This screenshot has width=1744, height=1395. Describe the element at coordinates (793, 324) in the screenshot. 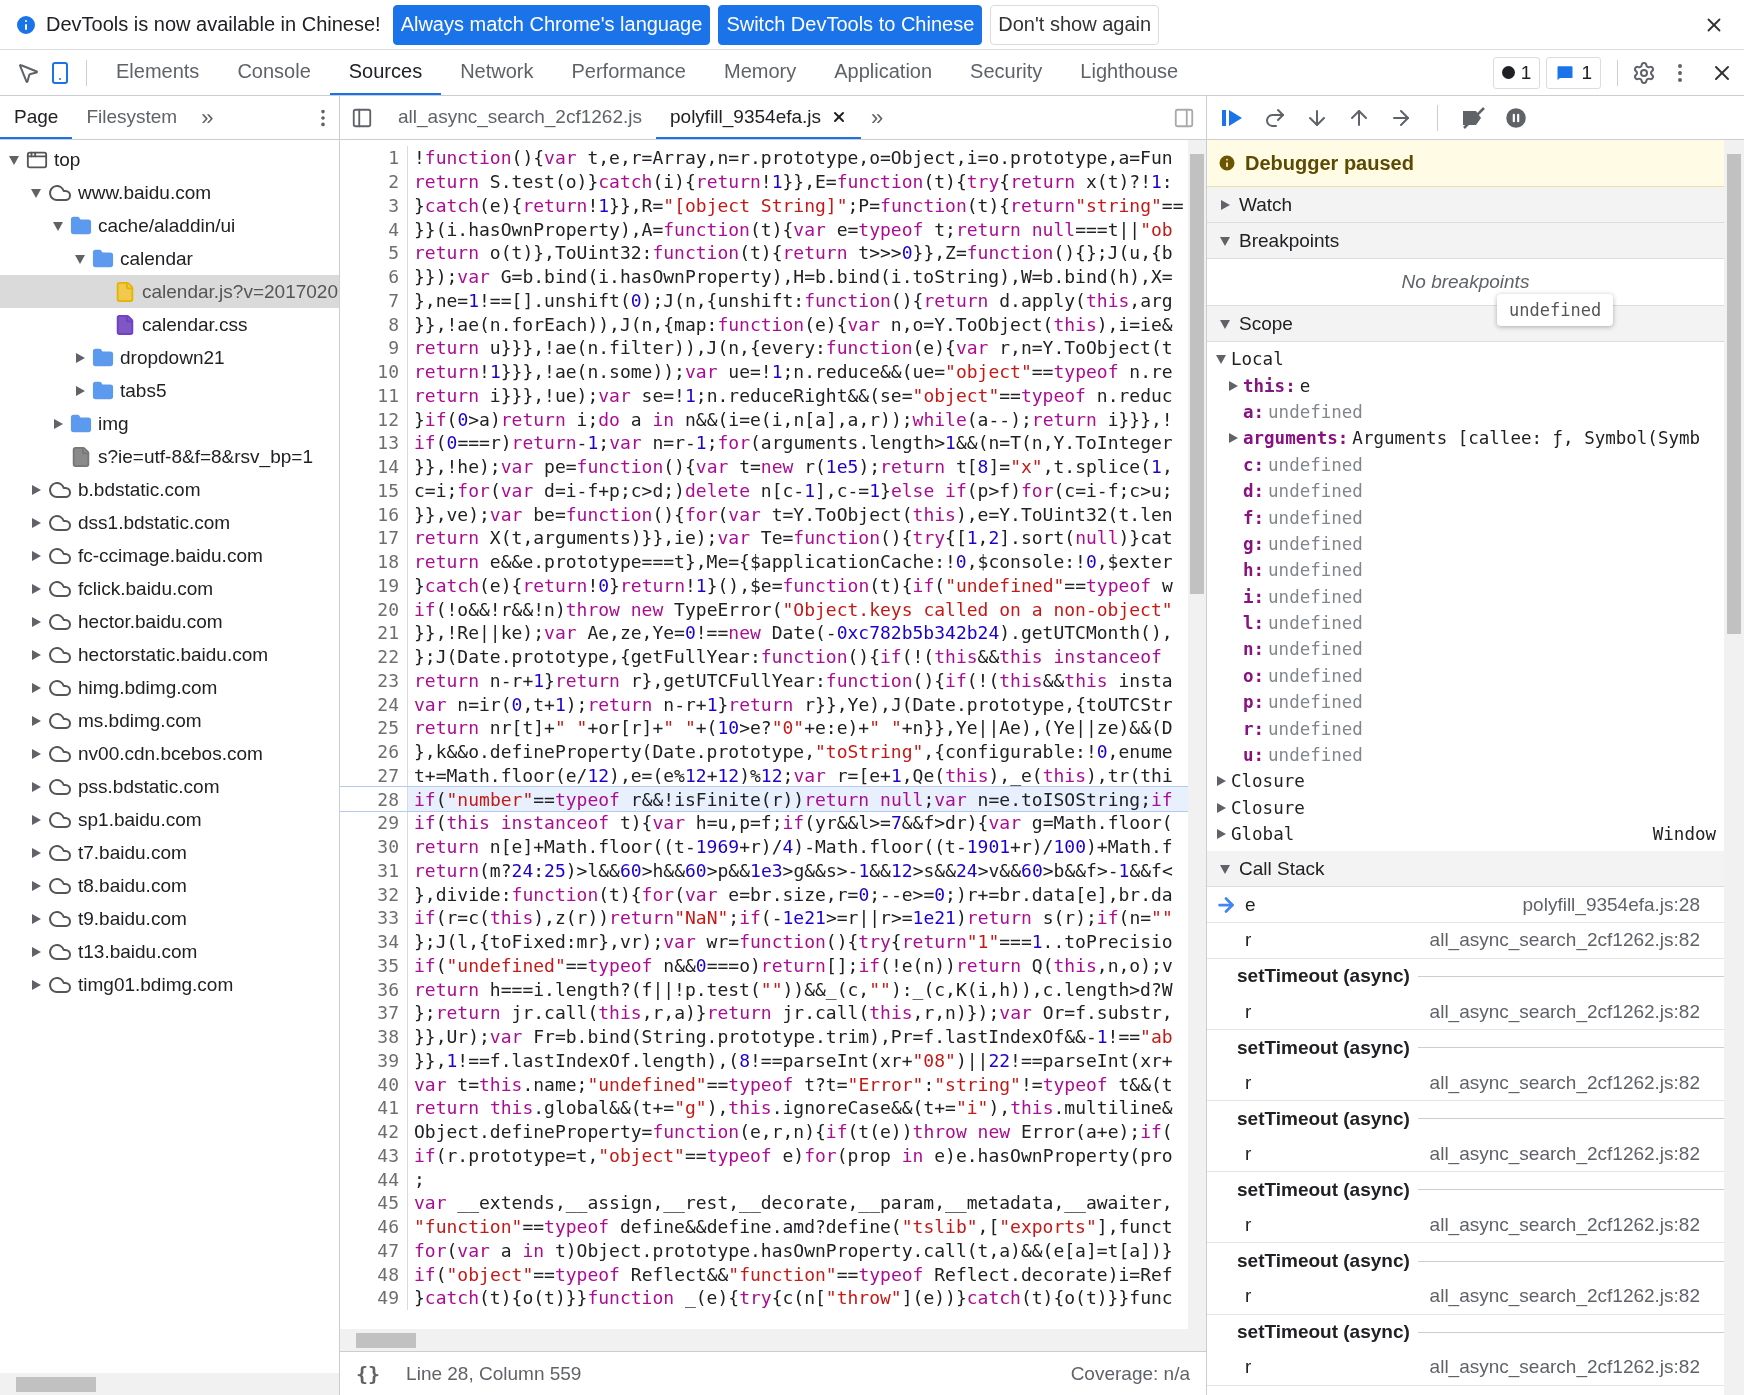

I see `code-line: }},!ae(n.forEach)),J(n,{map:function(e){var n,o=Y.ToObject(this),i=ie&` at that location.